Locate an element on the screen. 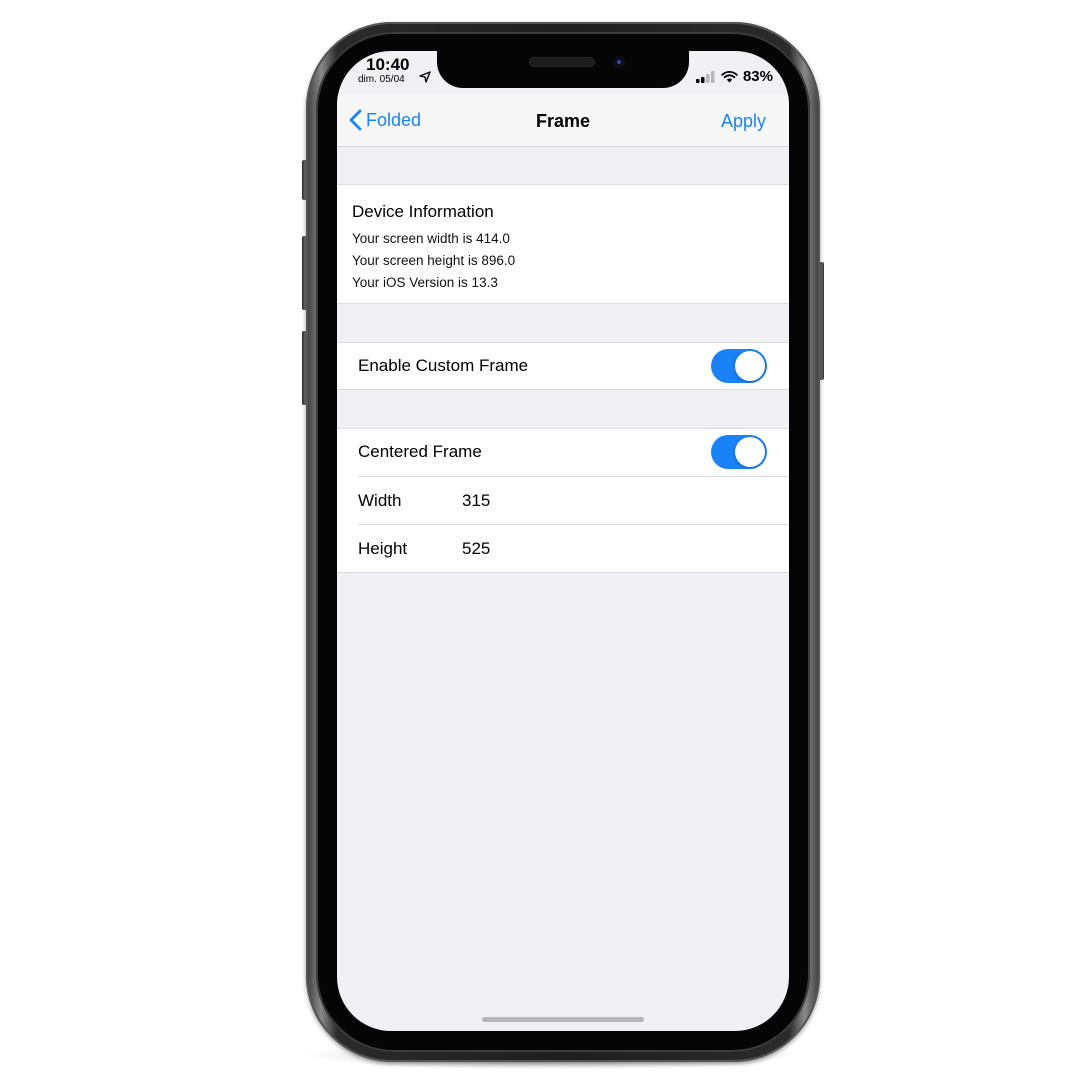 This screenshot has height=1080, width=1080. height-label: Height is located at coordinates (383, 548).